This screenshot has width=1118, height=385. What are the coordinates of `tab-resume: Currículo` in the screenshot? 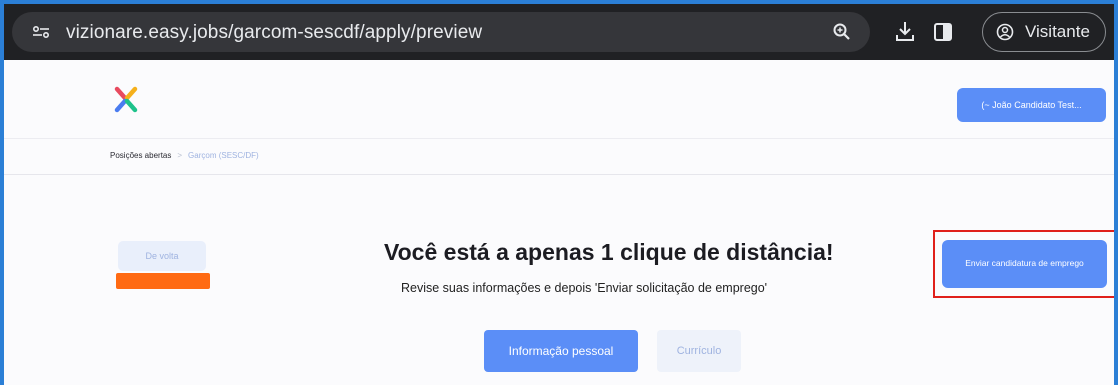 It's located at (699, 351).